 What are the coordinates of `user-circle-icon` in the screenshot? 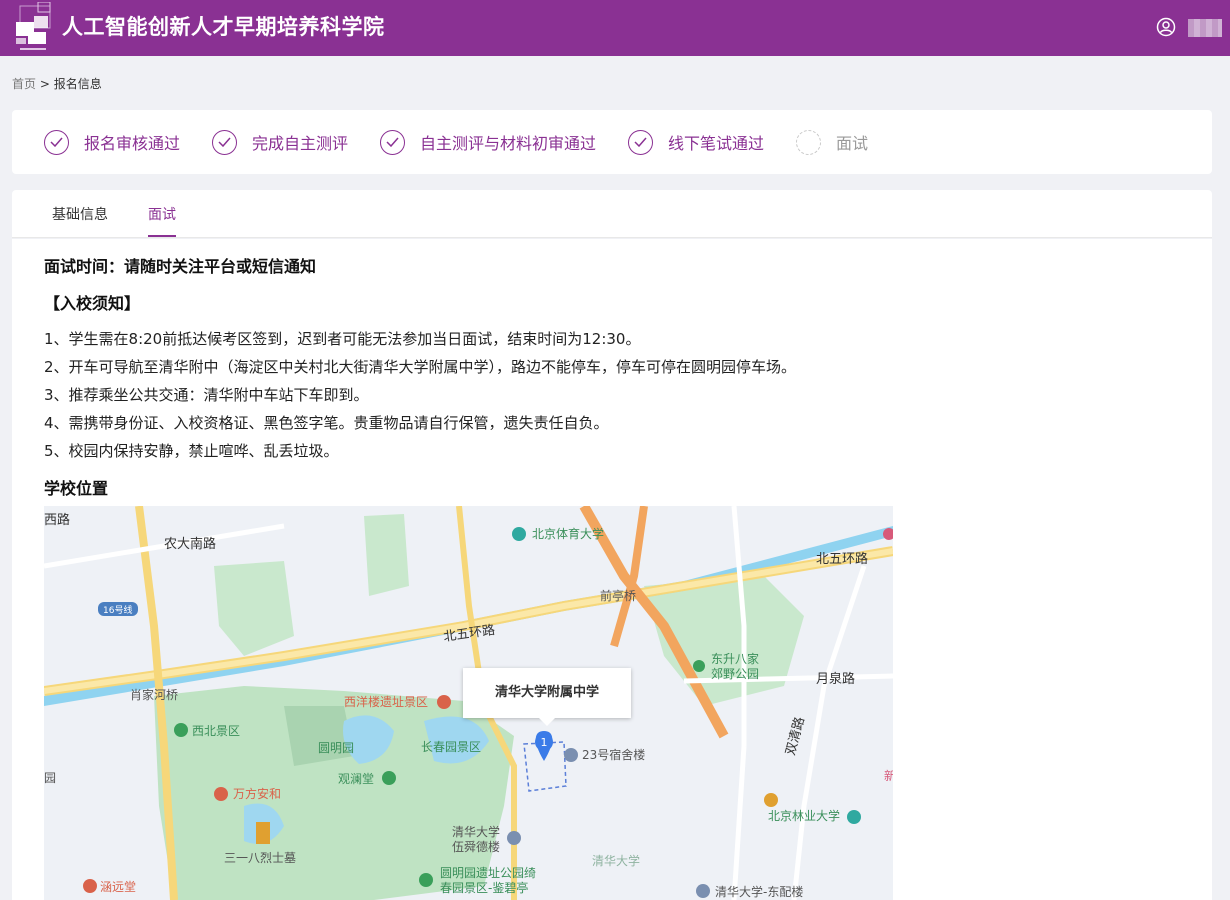 It's located at (1166, 27).